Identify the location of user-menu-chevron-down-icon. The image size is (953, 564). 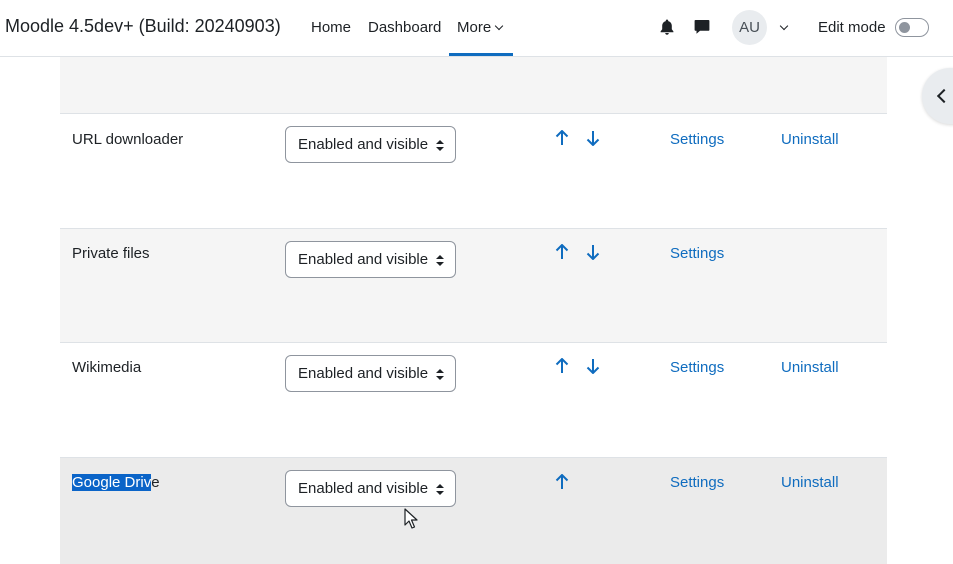
(784, 26).